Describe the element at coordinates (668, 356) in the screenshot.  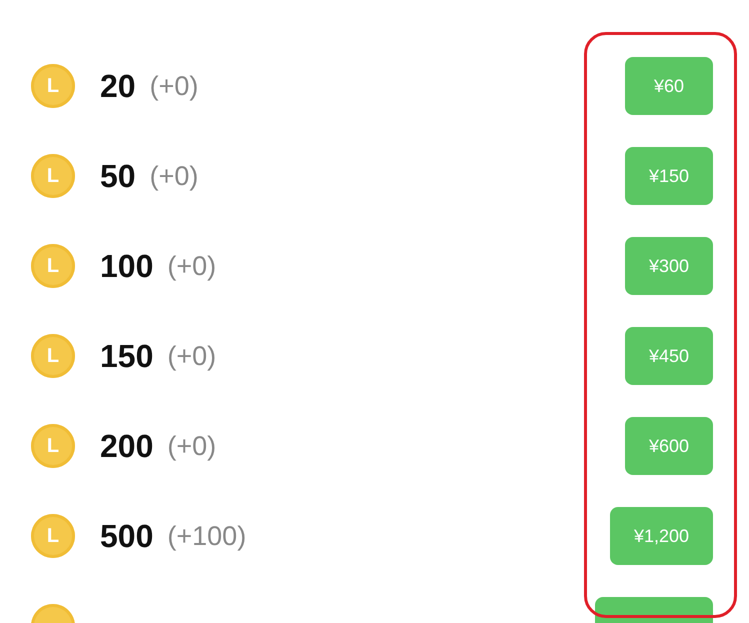
I see `price-button: ¥450` at that location.